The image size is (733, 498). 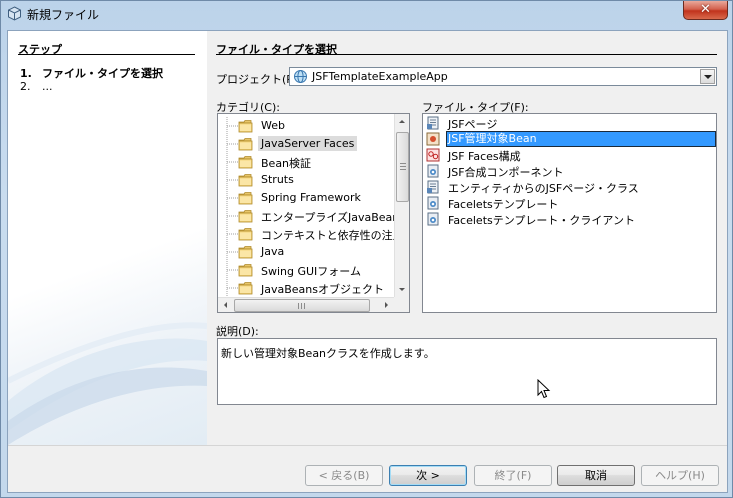 What do you see at coordinates (106, 54) in the screenshot?
I see `steps-divider` at bounding box center [106, 54].